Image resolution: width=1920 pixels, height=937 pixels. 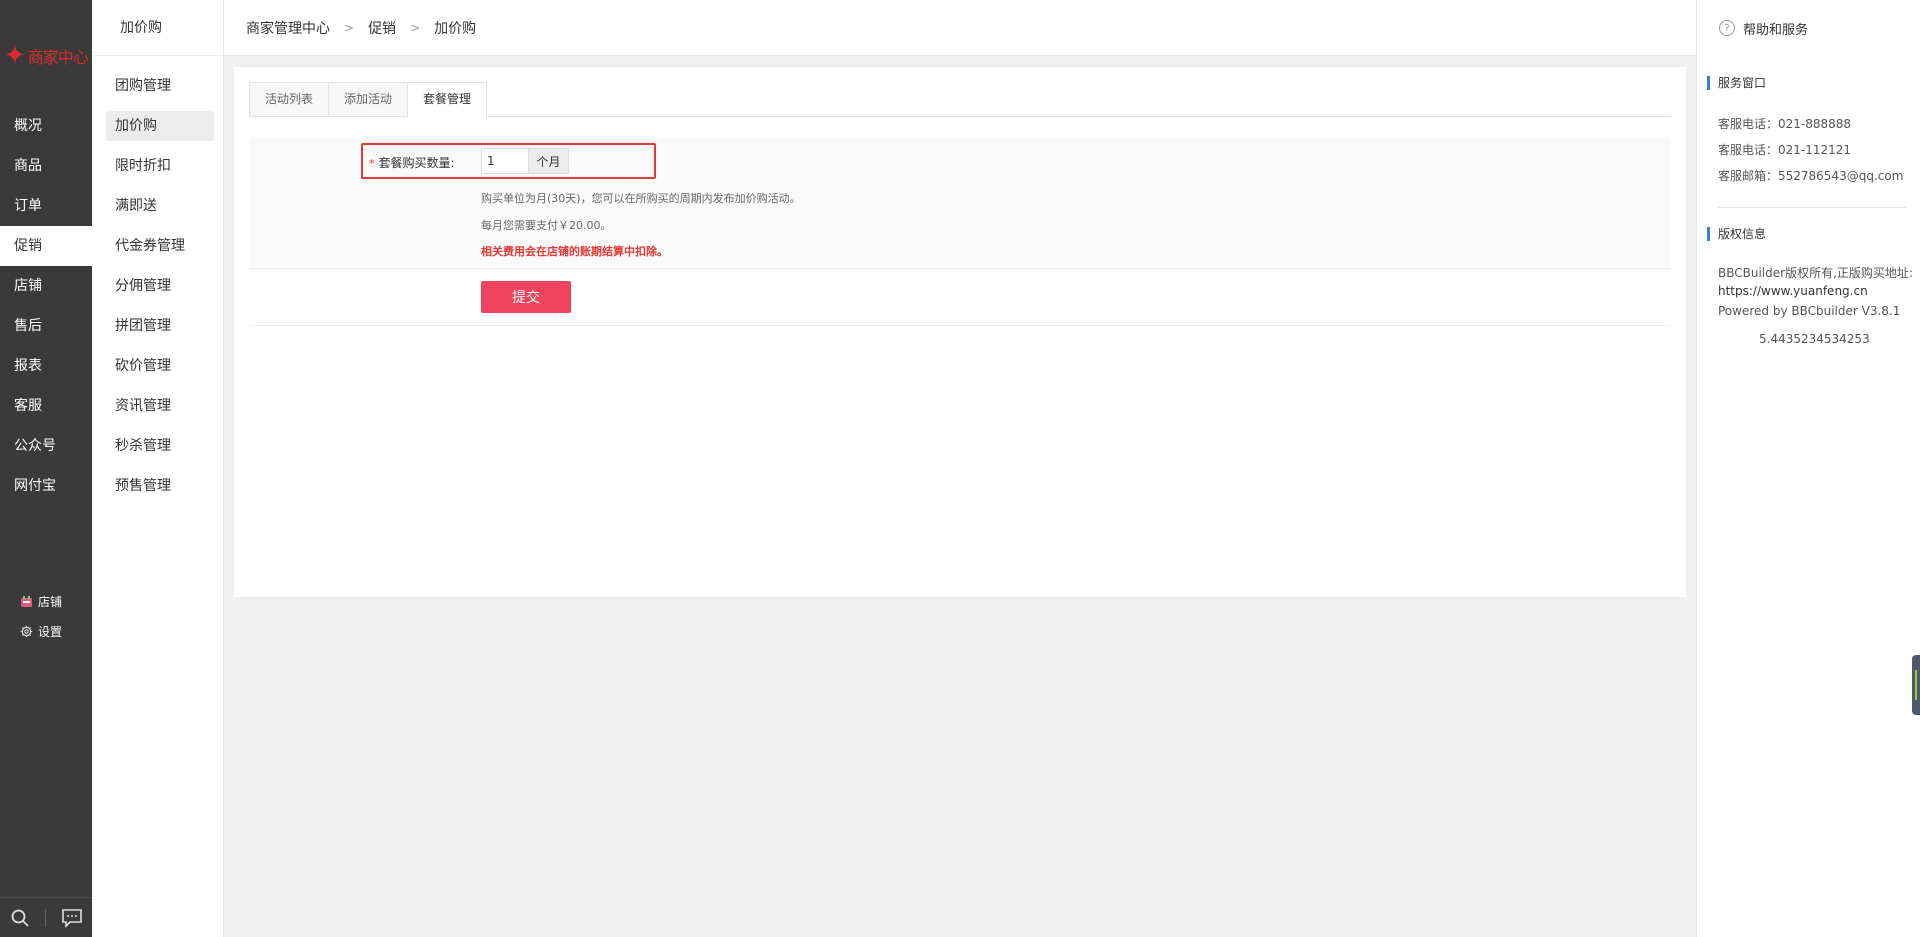 I want to click on search-icon, so click(x=20, y=918).